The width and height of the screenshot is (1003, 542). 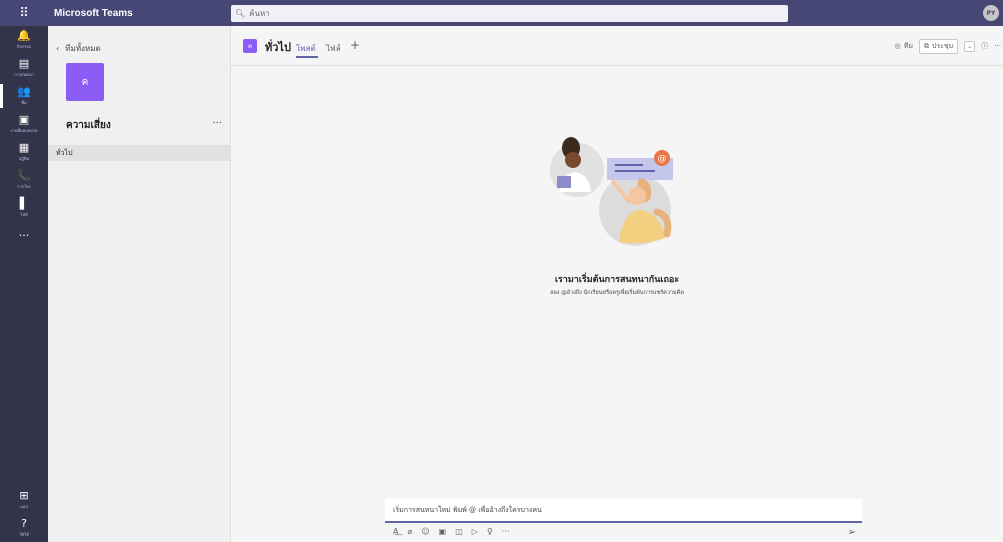 I want to click on back-label: ทีมทั้งหมด, so click(x=83, y=48).